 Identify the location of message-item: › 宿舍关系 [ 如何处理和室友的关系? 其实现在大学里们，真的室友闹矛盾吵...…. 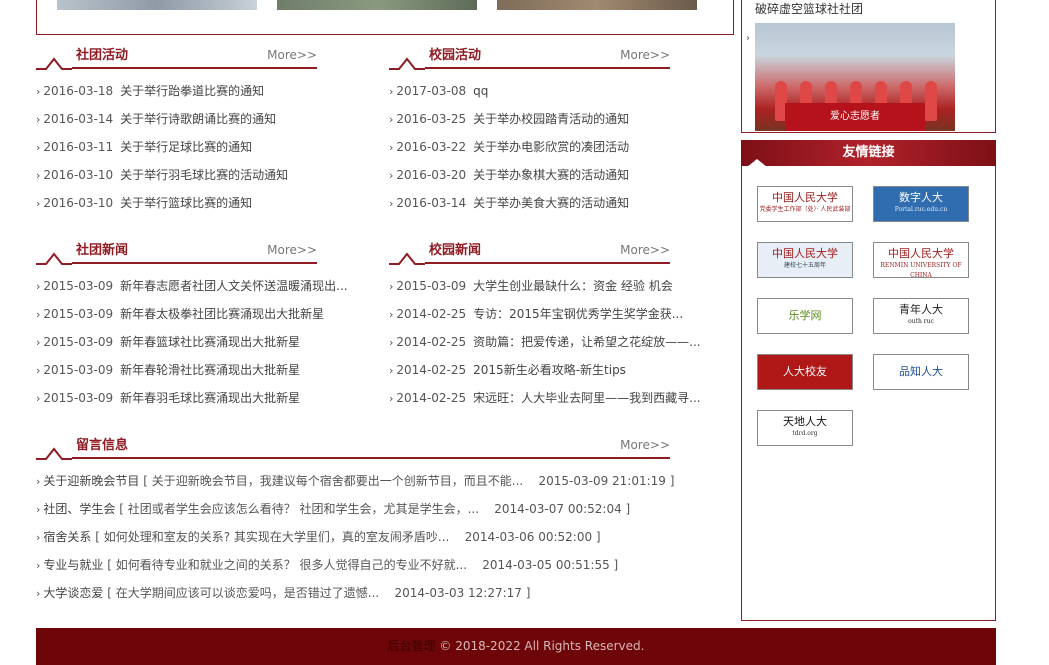
(366, 537).